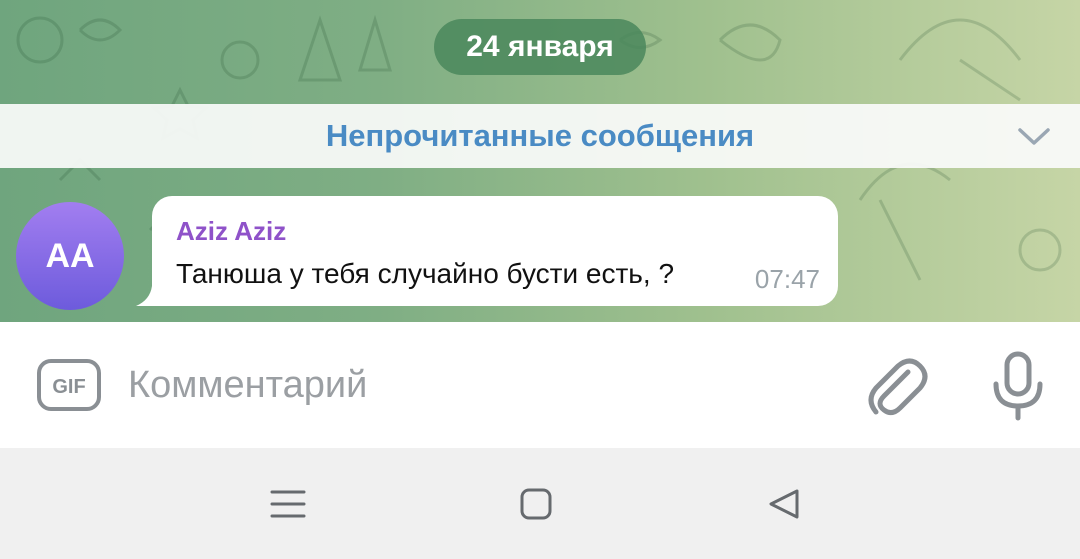 The height and width of the screenshot is (559, 1080). I want to click on avatar-initials: AA, so click(70, 255).